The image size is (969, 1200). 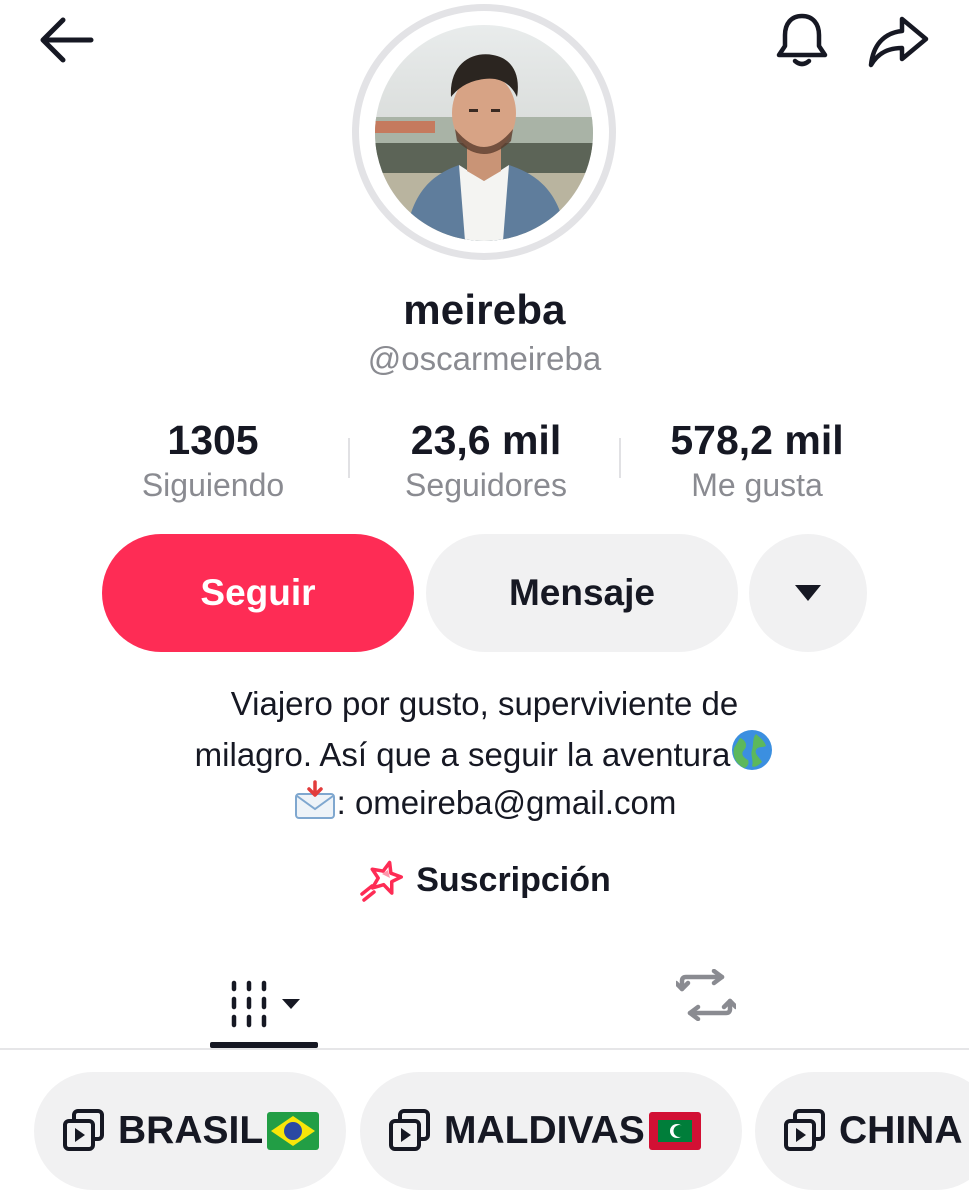 I want to click on subscription-label: Suscripción, so click(x=513, y=879).